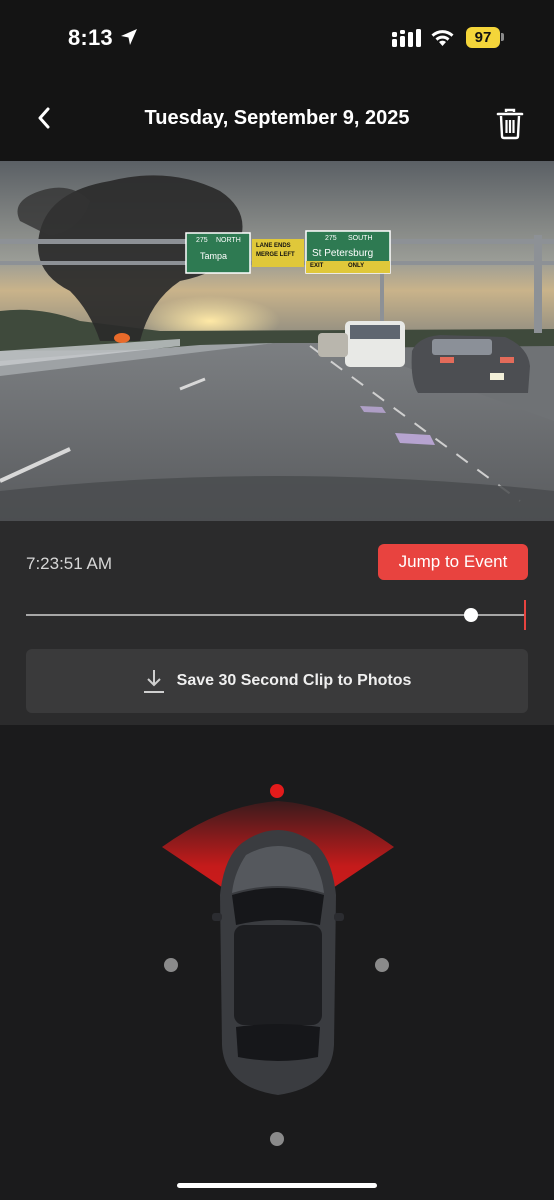  I want to click on sign-right-exit: EXIT, so click(317, 266).